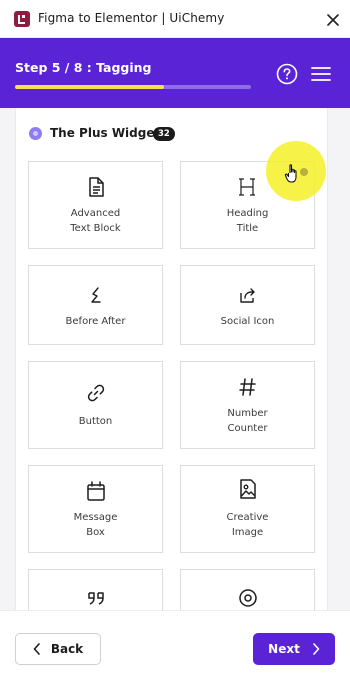 The height and width of the screenshot is (678, 350). What do you see at coordinates (248, 598) in the screenshot?
I see `radio-circle-icon` at bounding box center [248, 598].